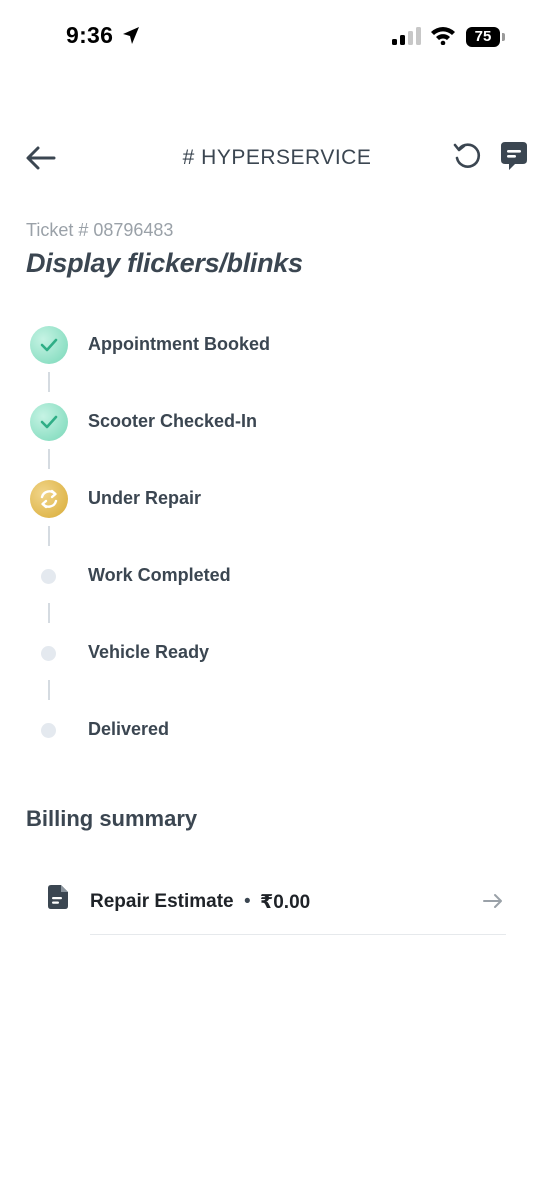 The image size is (554, 1200). I want to click on step-label: Appointment Booked, so click(179, 344).